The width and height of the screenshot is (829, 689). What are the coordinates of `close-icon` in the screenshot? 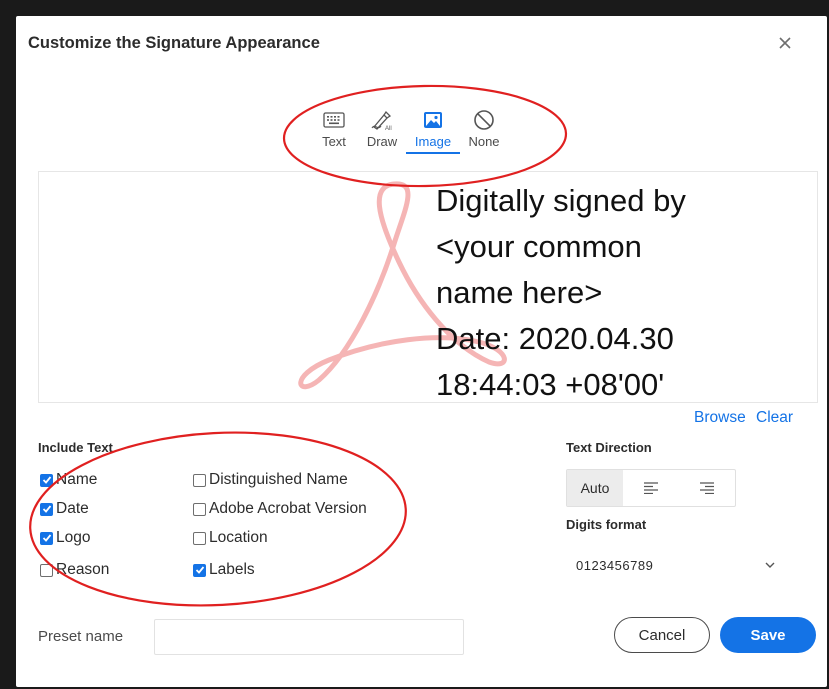 It's located at (785, 43).